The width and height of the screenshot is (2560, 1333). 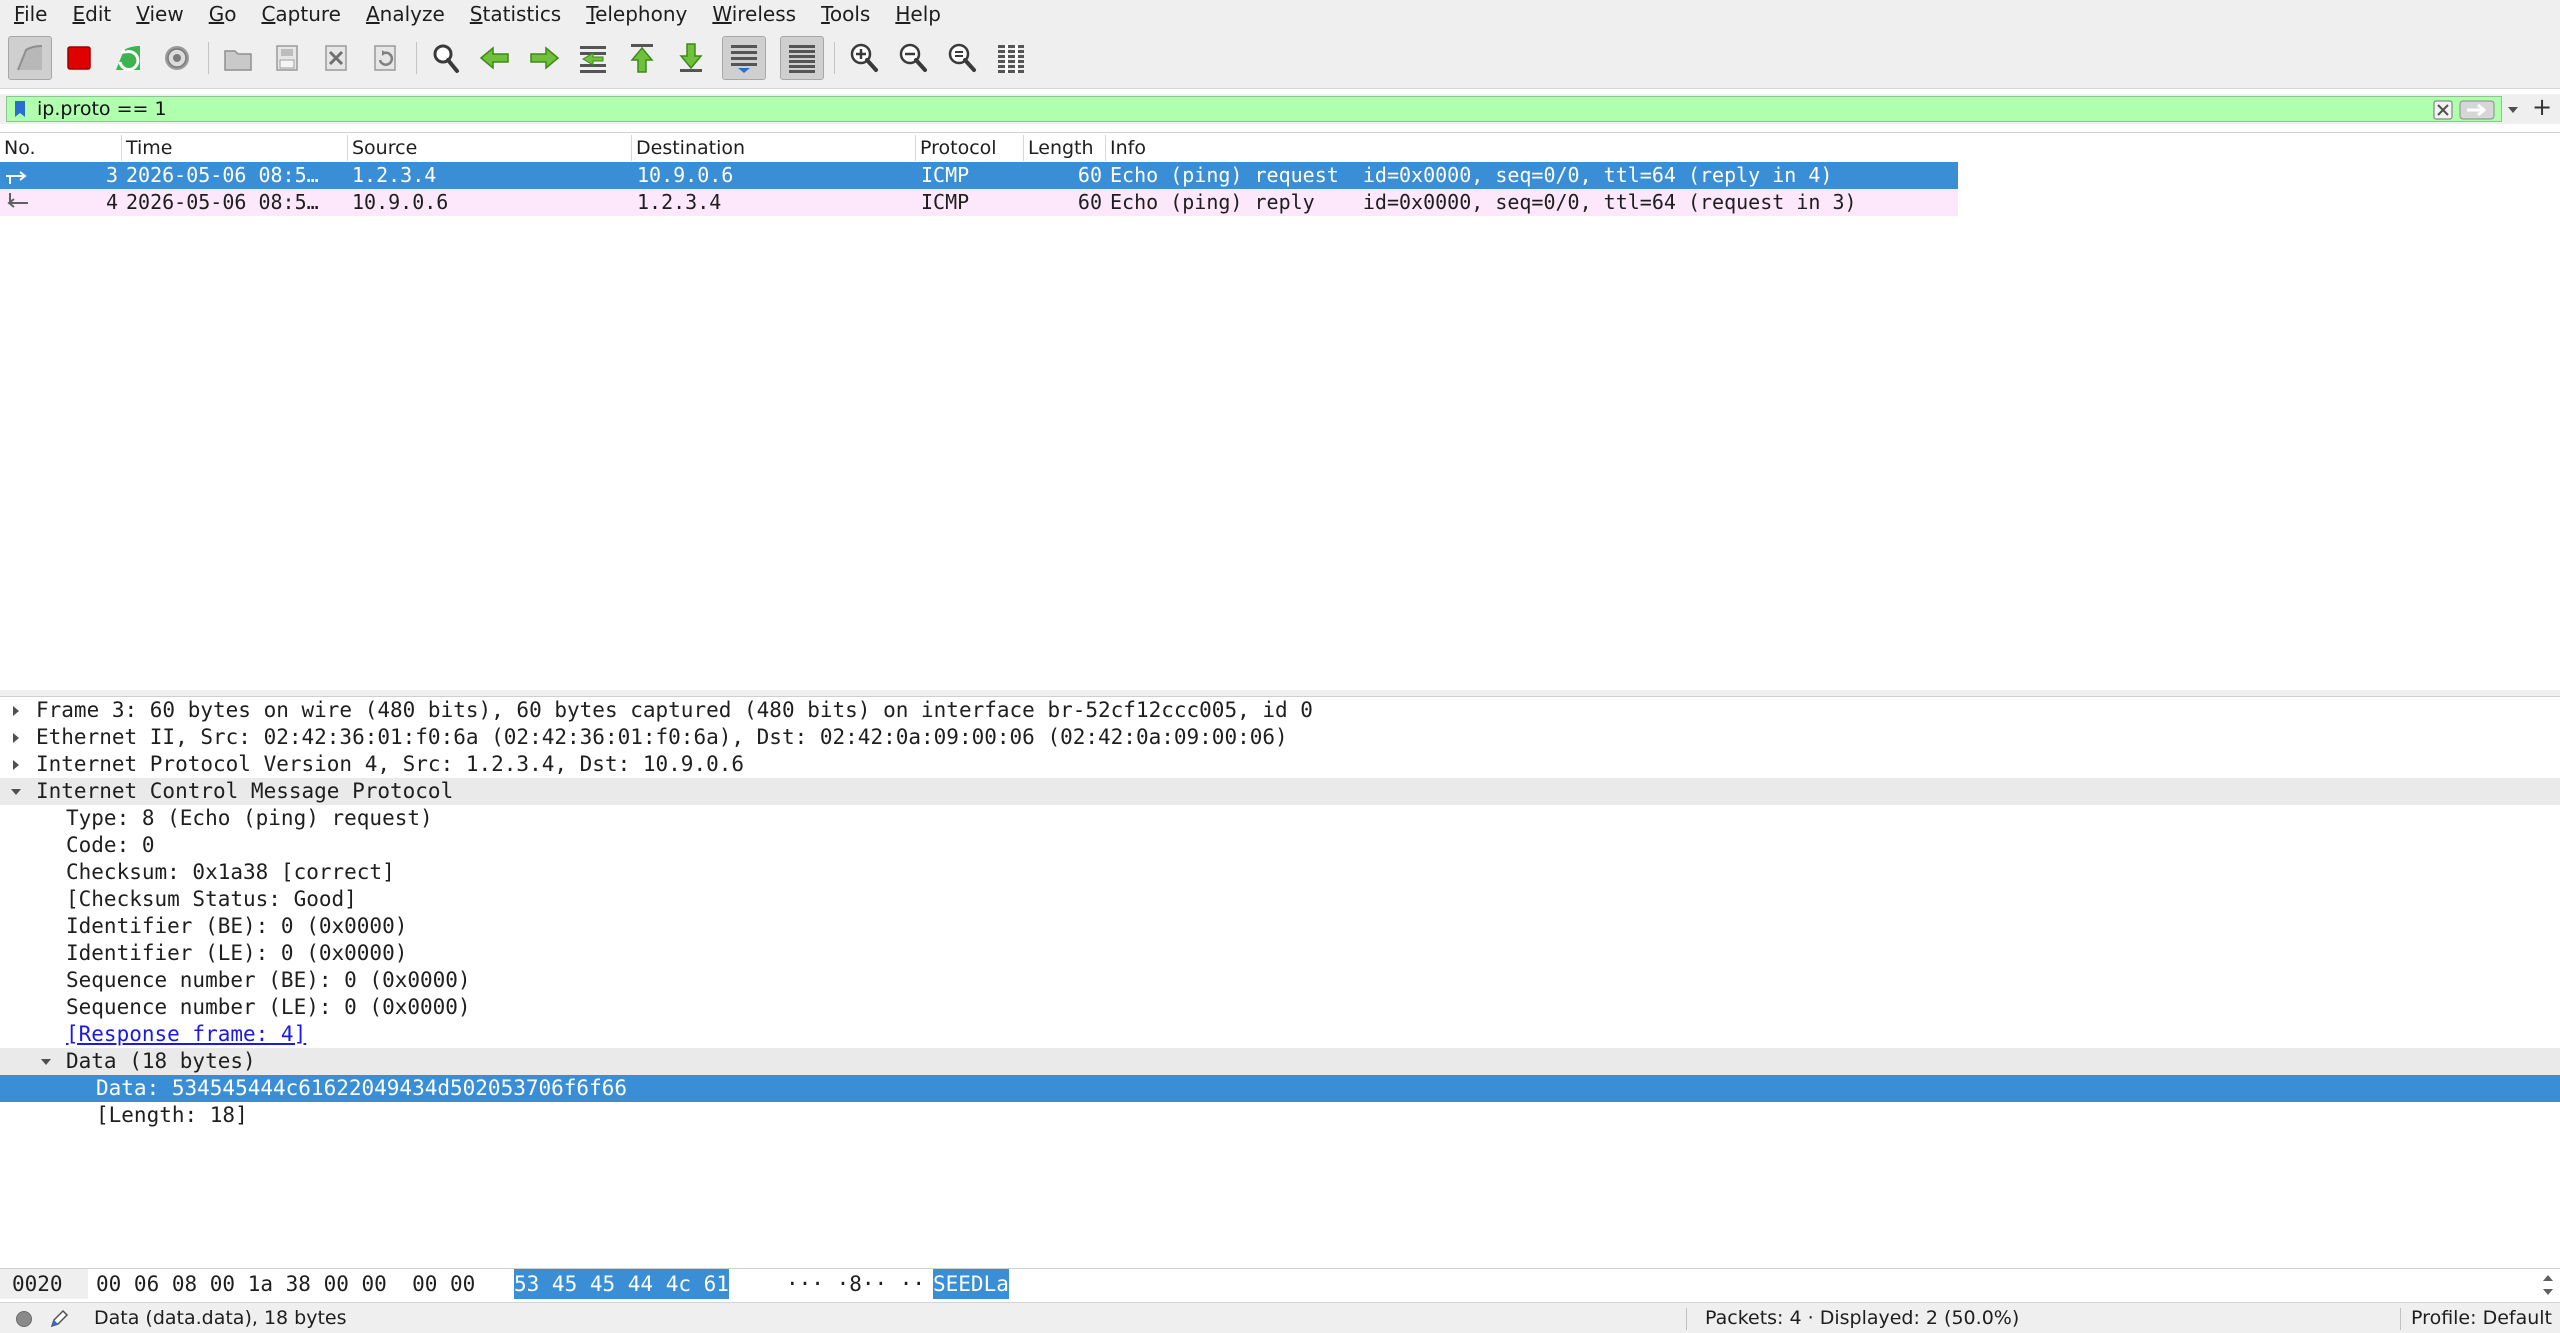 I want to click on zoom-out-icon, so click(x=913, y=58).